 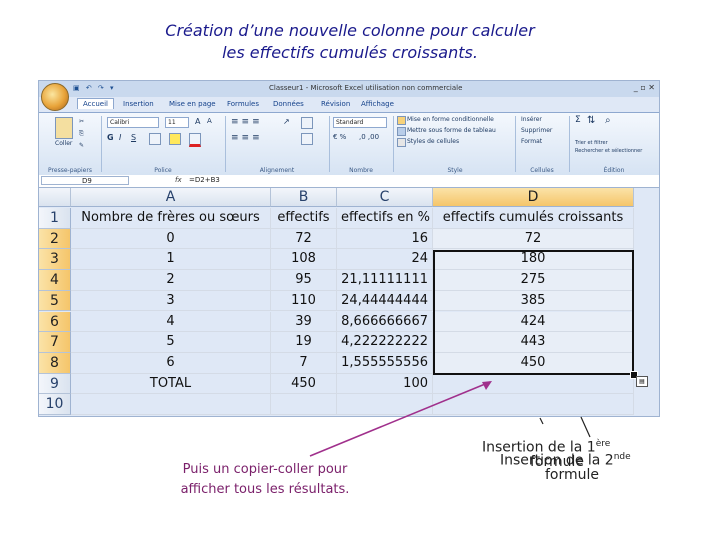 I want to click on copy-paste-arrow, so click(x=400, y=419).